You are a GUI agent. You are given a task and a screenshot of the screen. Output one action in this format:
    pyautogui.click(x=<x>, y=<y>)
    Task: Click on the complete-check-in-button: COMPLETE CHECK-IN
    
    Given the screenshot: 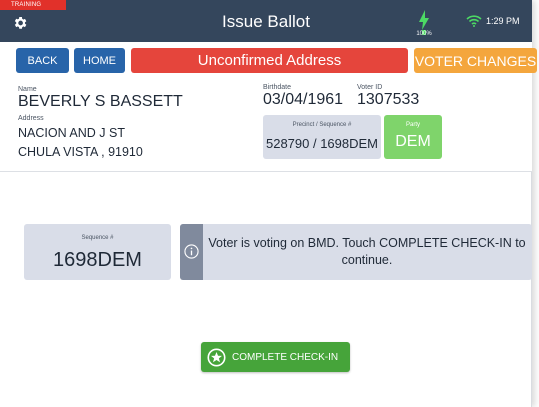 What is the action you would take?
    pyautogui.click(x=275, y=357)
    